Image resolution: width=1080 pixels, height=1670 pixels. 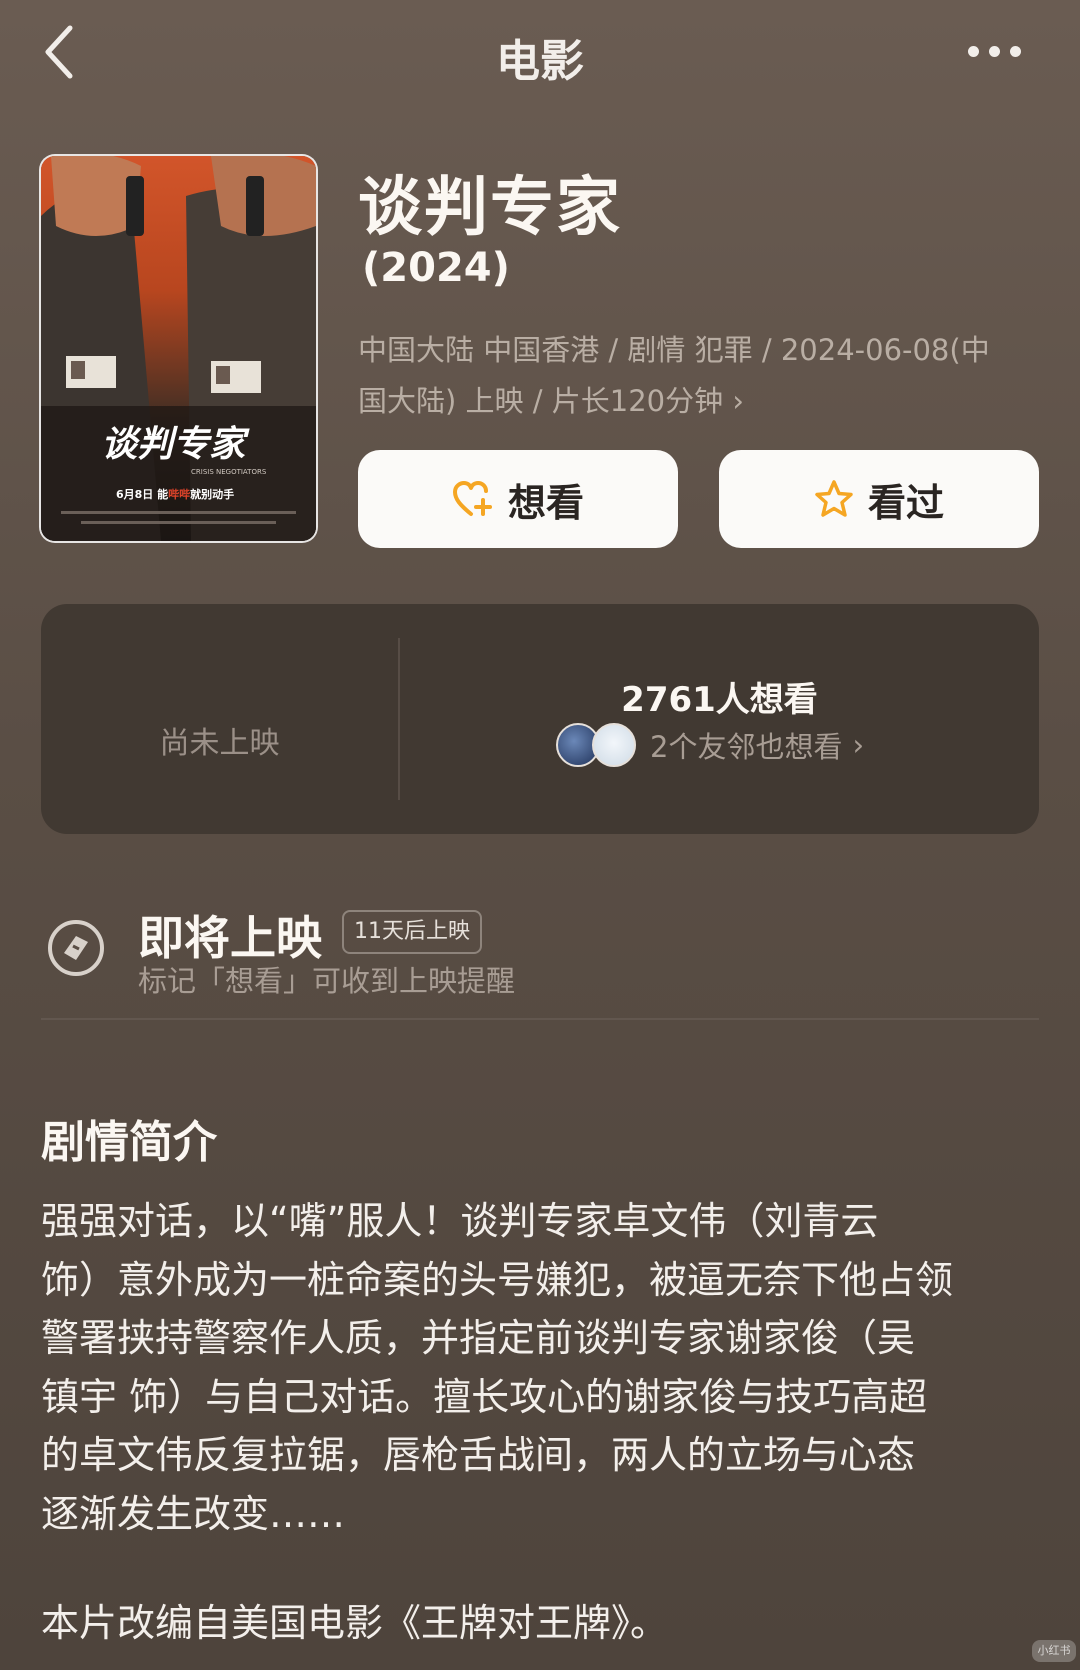 I want to click on poster-subtitle: CRISIS NEGOTIATORS, so click(x=229, y=472).